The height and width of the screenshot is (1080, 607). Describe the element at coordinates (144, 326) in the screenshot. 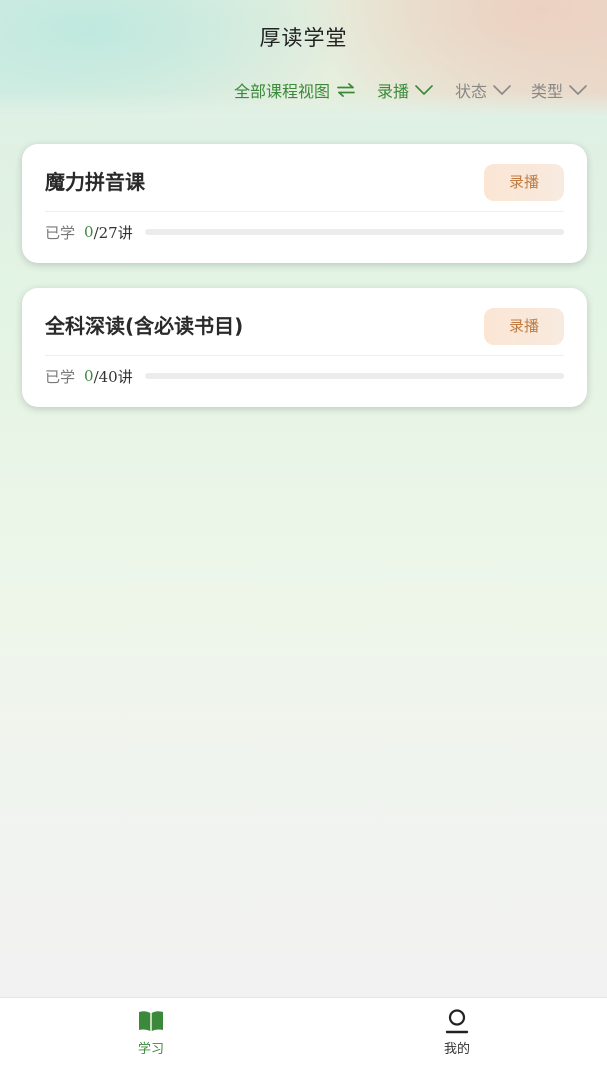

I see `course-title: 全科深读(含必读书目)` at that location.